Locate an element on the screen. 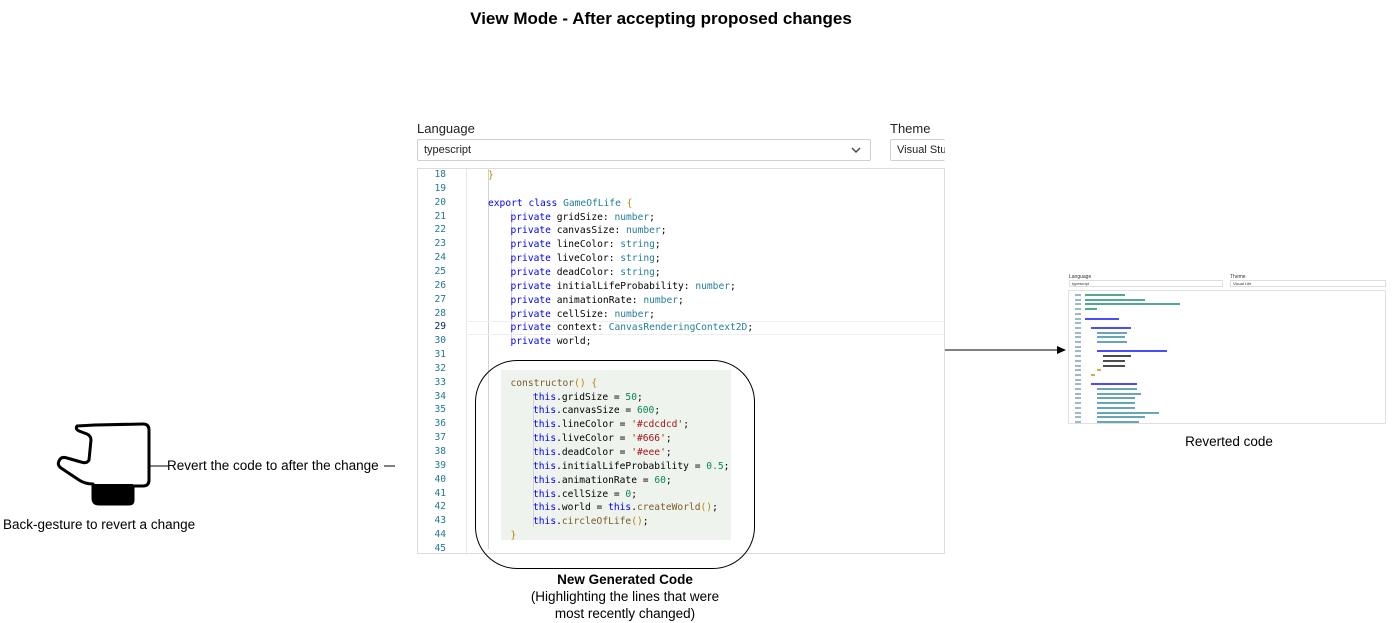  code-token: gridSize: is located at coordinates (585, 217).